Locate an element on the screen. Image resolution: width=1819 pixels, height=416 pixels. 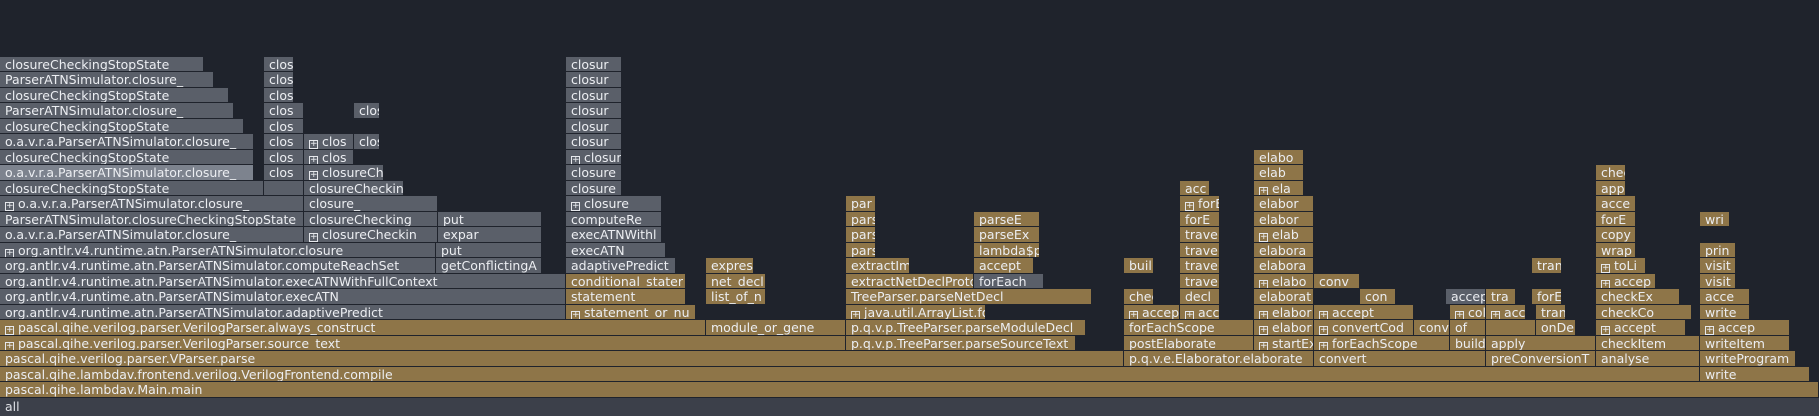
flame-frame: wrap is located at coordinates (1616, 250).